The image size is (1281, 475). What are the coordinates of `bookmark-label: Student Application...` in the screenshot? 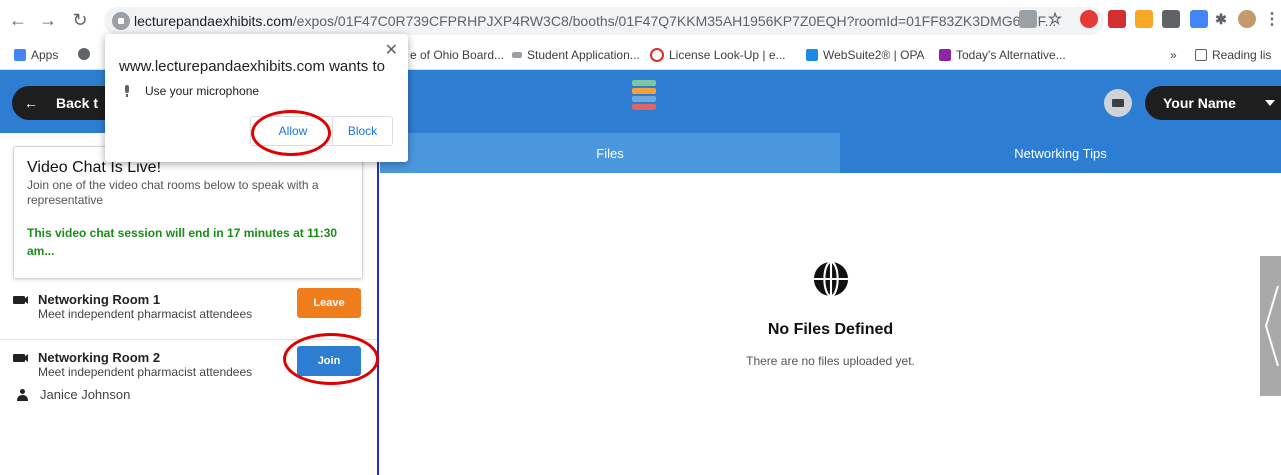 It's located at (583, 55).